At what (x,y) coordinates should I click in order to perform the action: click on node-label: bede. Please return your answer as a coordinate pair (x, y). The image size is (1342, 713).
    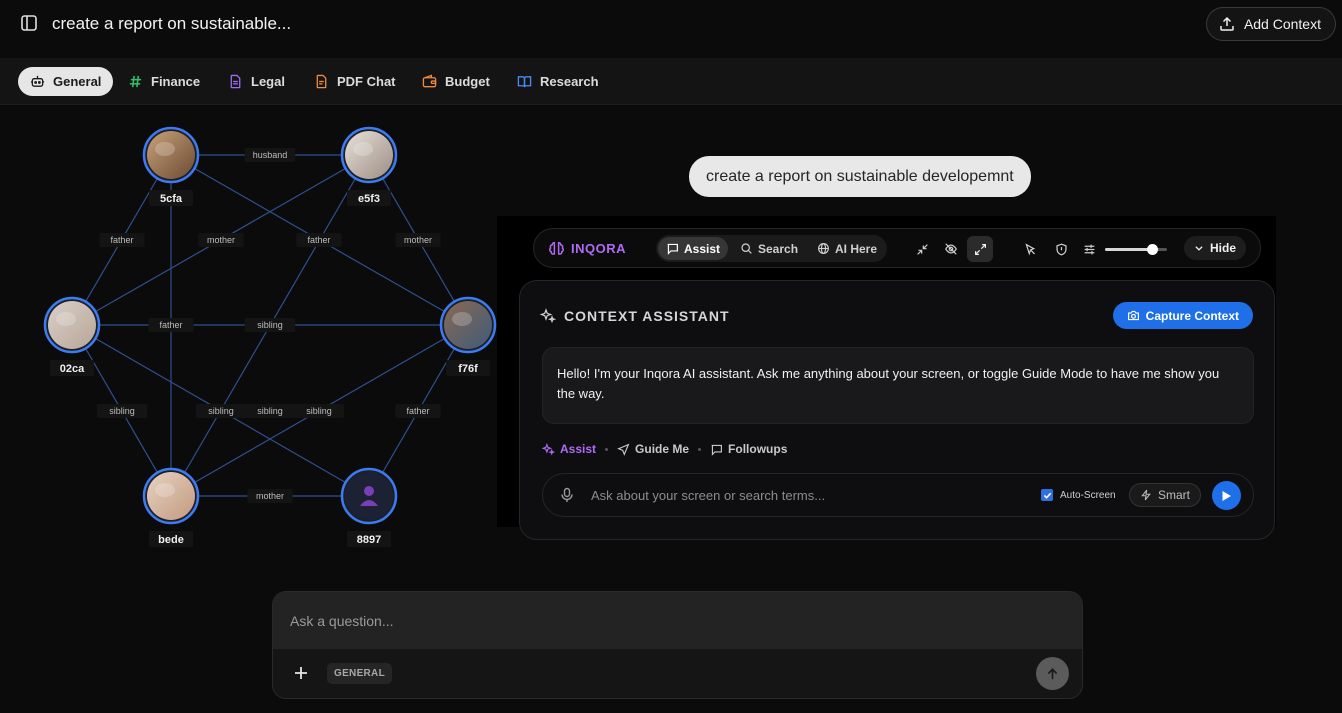
    Looking at the image, I should click on (171, 540).